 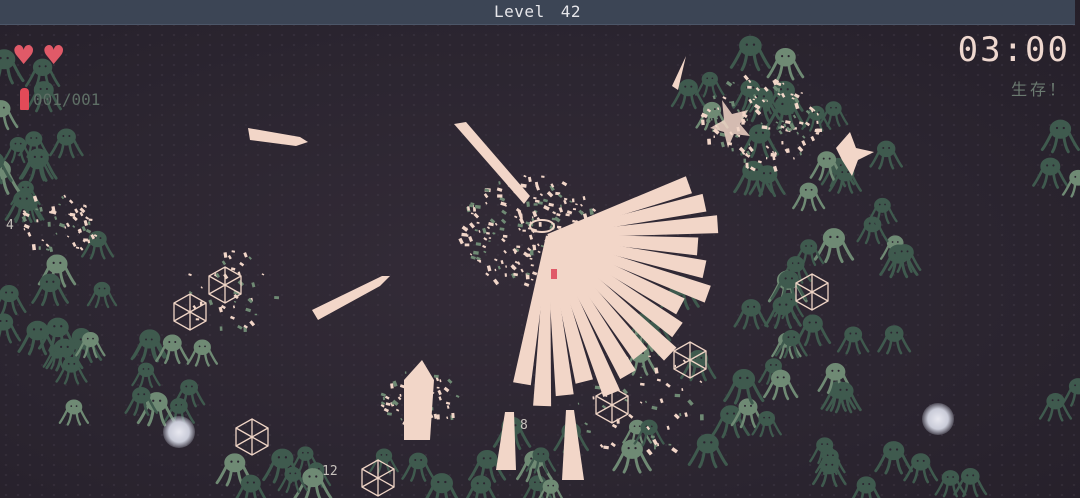 I want to click on health-hearts: ♥ ♥, so click(x=39, y=56).